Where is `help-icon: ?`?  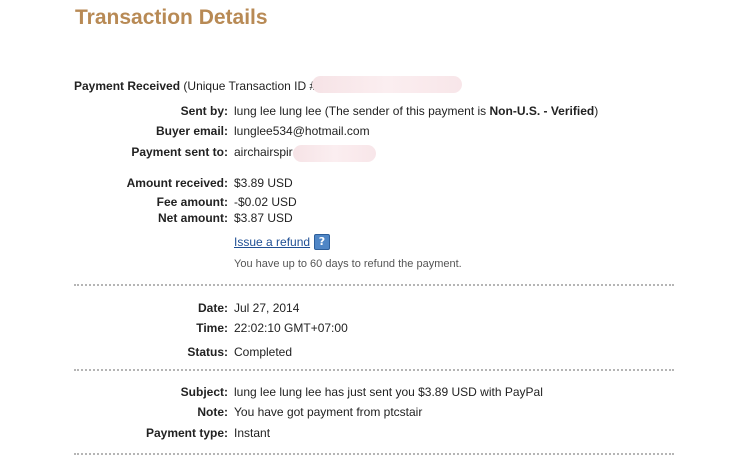
help-icon: ? is located at coordinates (322, 242).